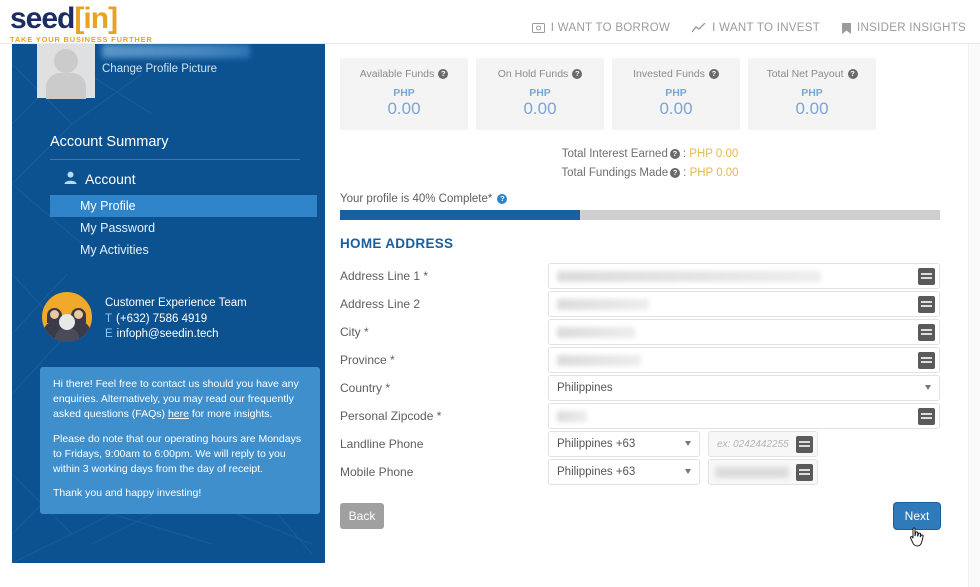 The height and width of the screenshot is (587, 980). I want to click on avatar-head, so click(66, 61).